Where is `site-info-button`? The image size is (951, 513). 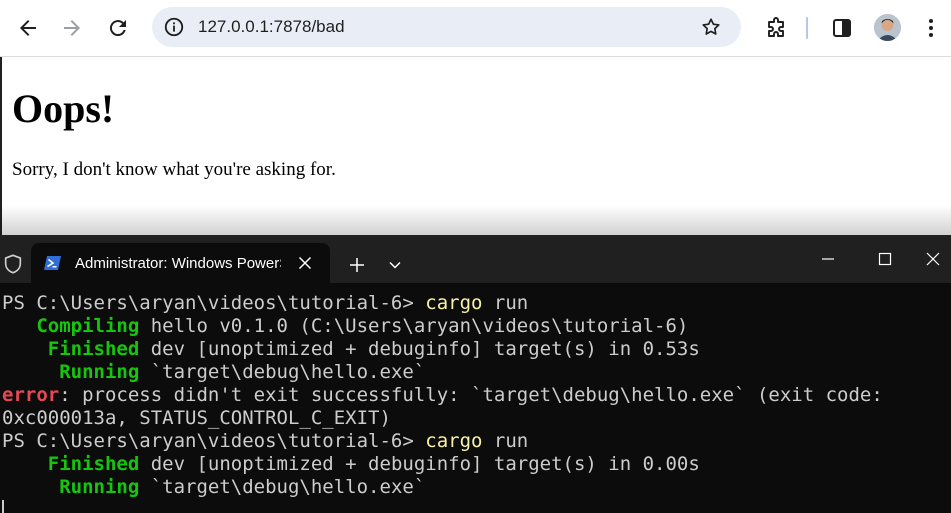
site-info-button is located at coordinates (174, 27).